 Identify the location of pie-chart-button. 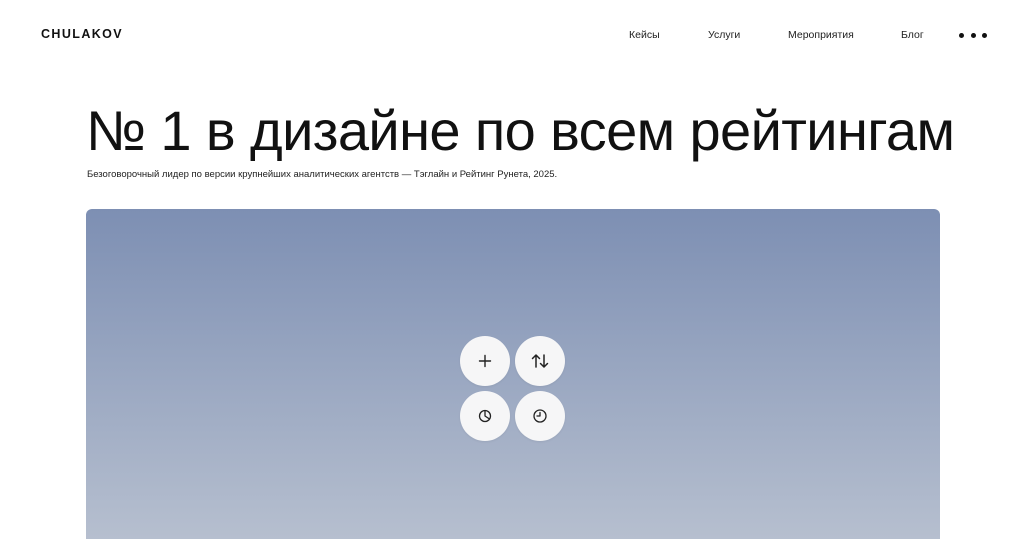
(485, 416).